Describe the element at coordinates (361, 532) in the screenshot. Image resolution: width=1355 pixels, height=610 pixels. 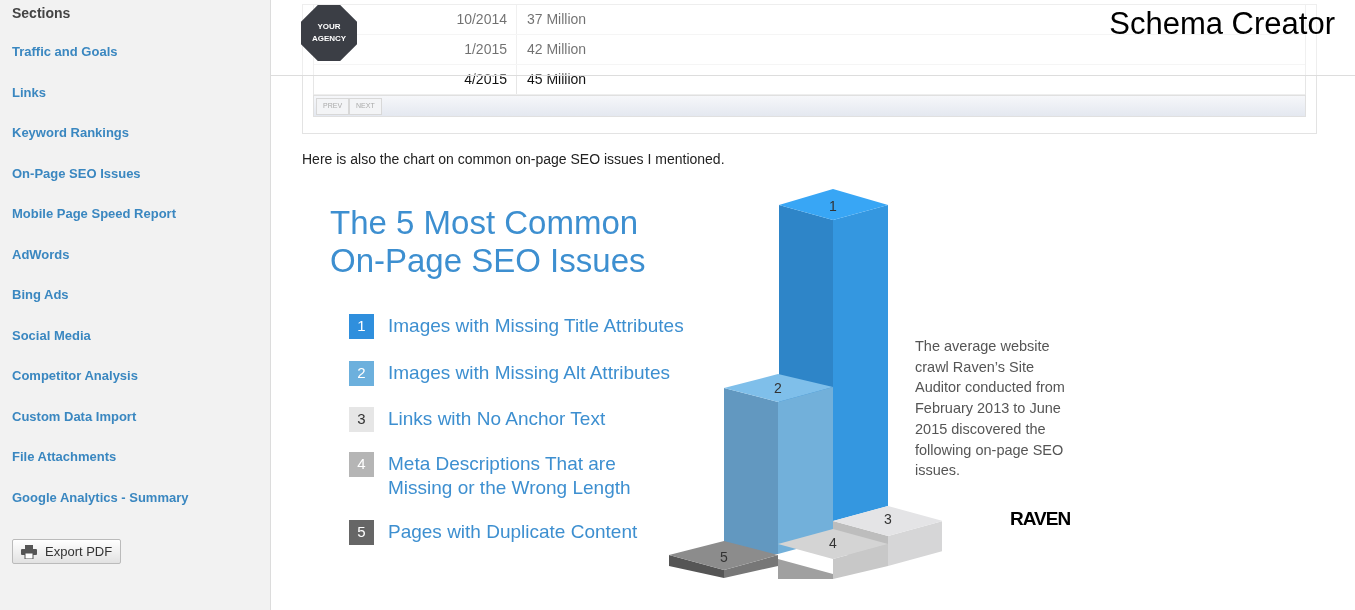
I see `number-square: 5` at that location.